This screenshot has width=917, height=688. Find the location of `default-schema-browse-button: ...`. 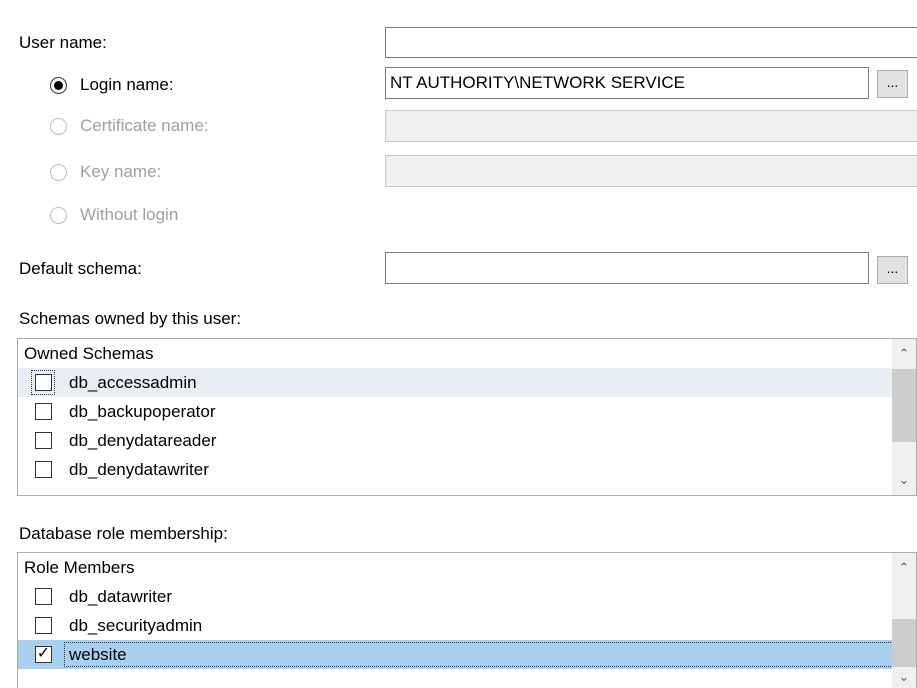

default-schema-browse-button: ... is located at coordinates (892, 270).